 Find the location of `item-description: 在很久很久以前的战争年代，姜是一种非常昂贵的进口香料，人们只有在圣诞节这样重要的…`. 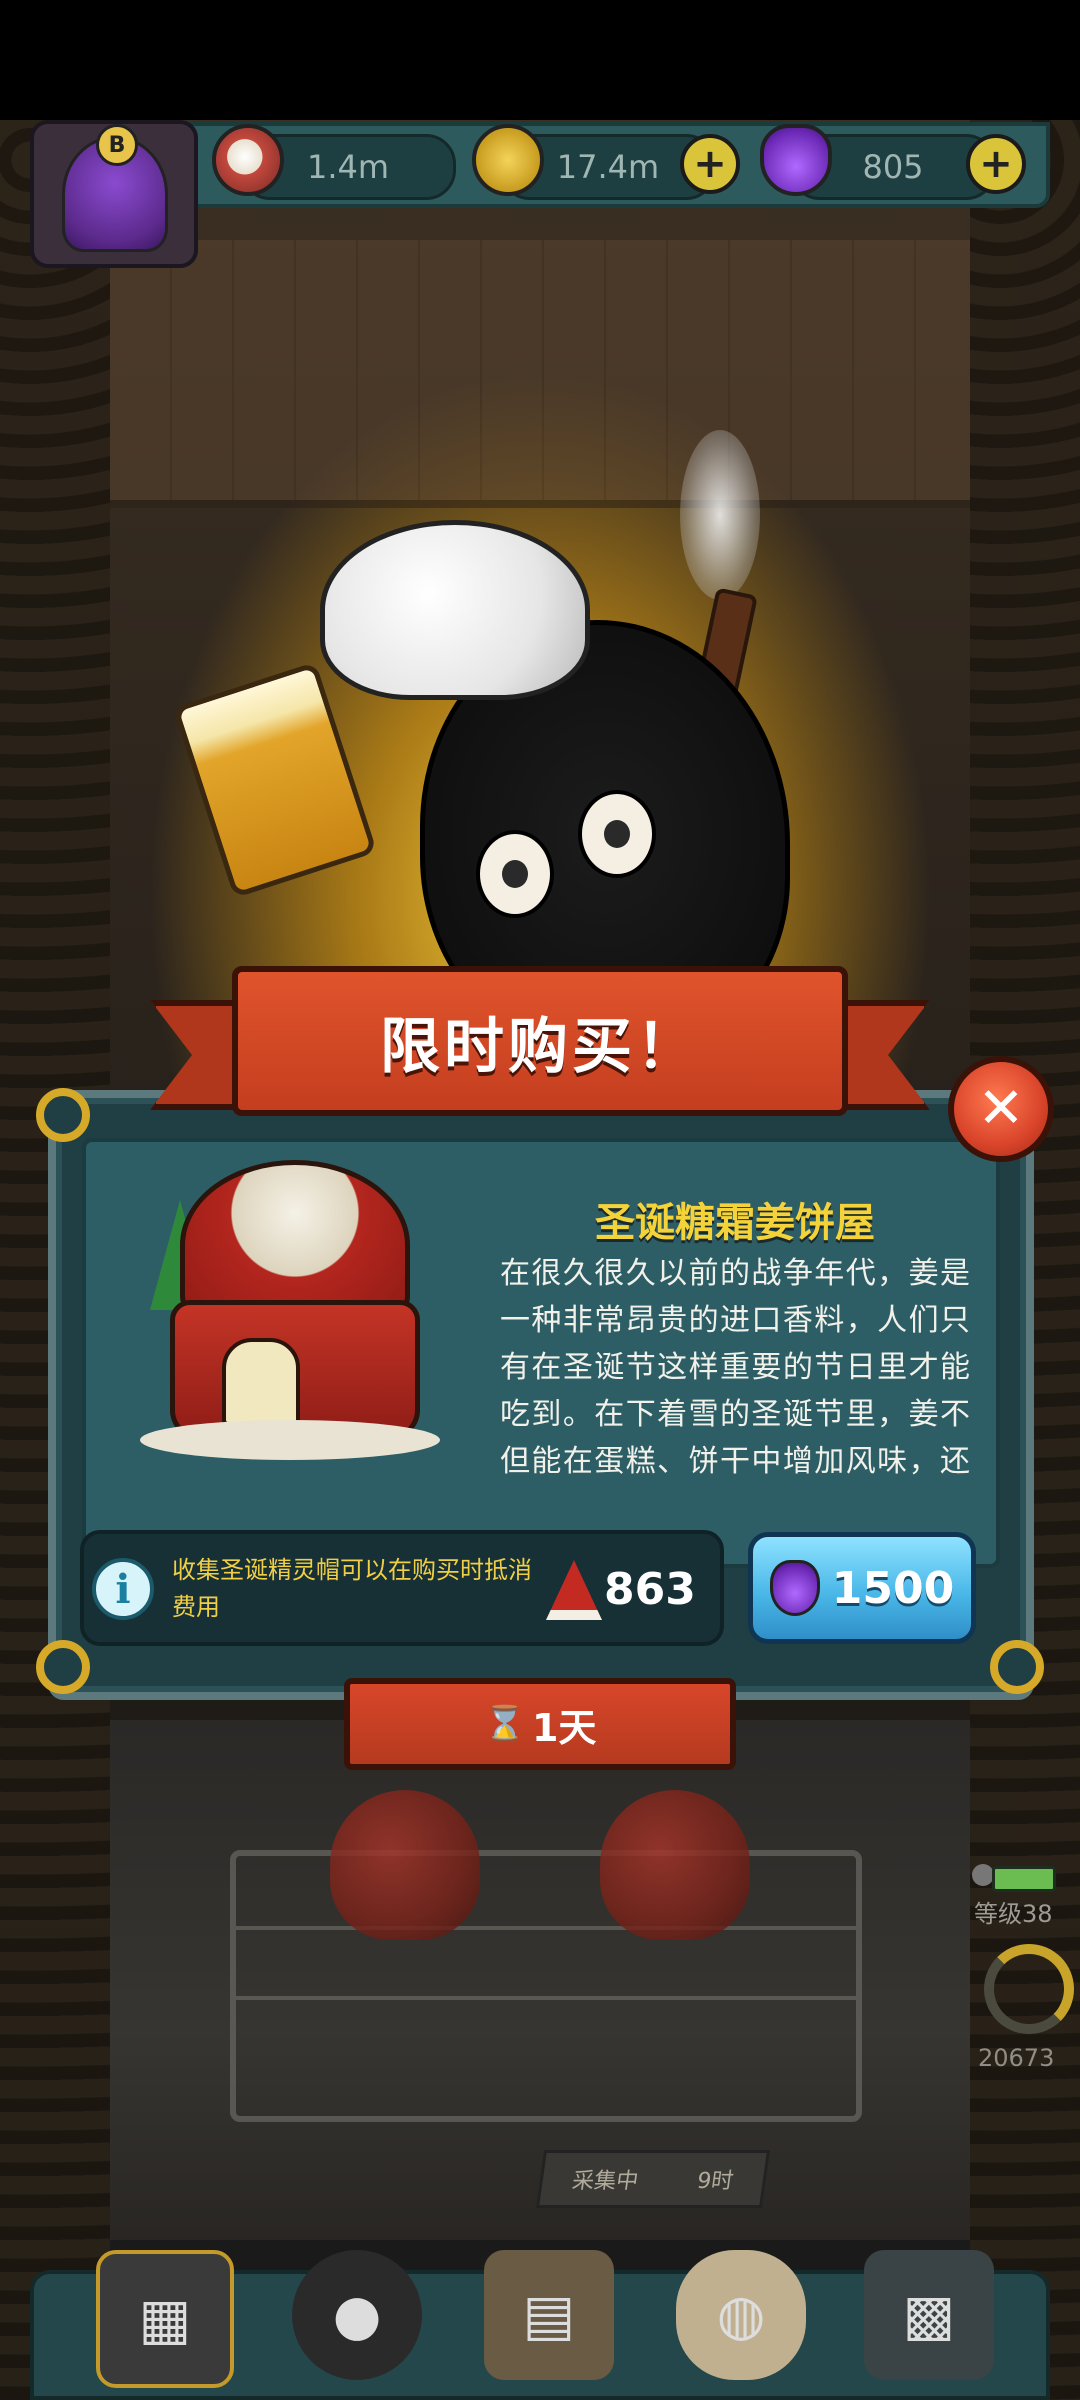

item-description: 在很久很久以前的战争年代，姜是一种非常昂贵的进口香料，人们只有在圣诞节这样重要的… is located at coordinates (735, 1367).